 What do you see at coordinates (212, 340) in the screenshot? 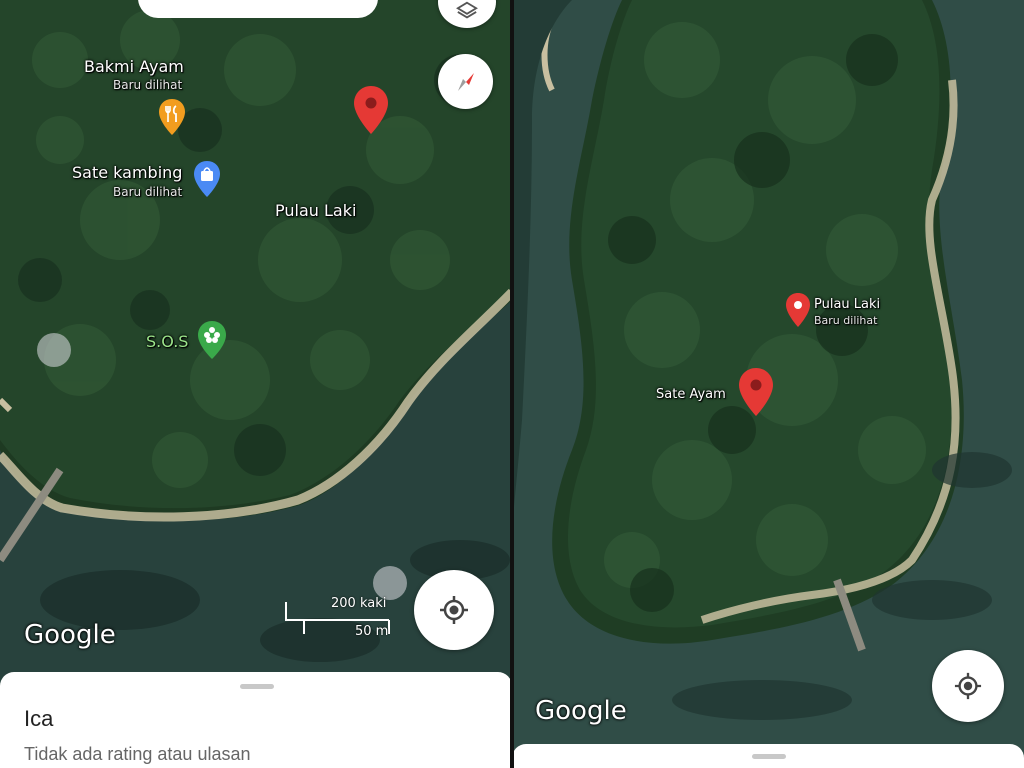
I see `flower-pin-icon` at bounding box center [212, 340].